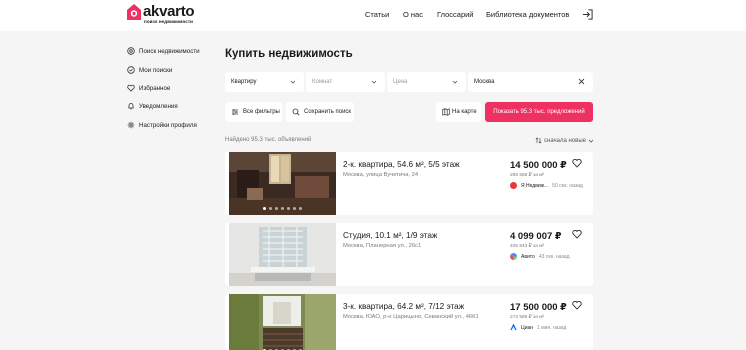  I want to click on listing-price-per-m2: 265 568 ₽ за м², so click(527, 175).